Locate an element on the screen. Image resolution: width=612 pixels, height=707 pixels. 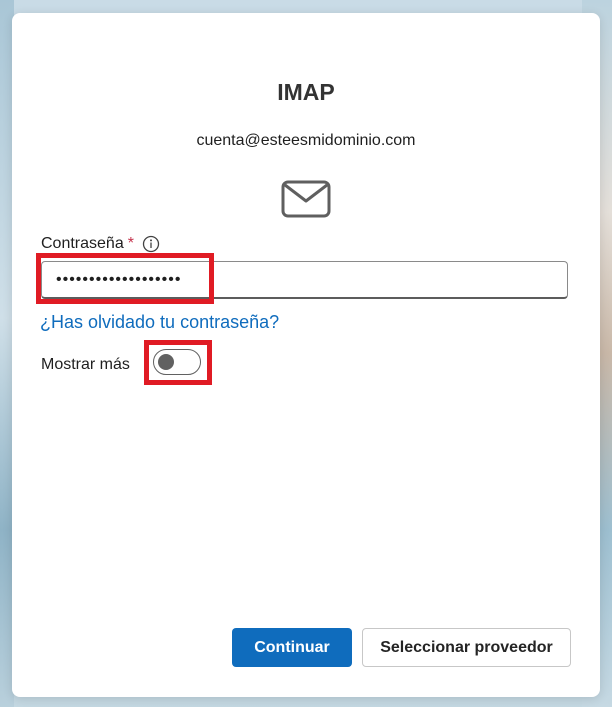
required-marker: * is located at coordinates (130, 243).